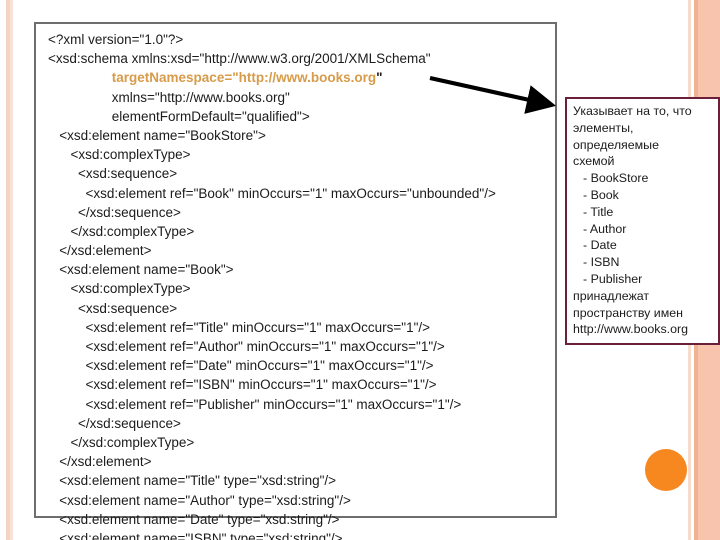 The width and height of the screenshot is (720, 540). Describe the element at coordinates (169, 97) in the screenshot. I see `code-line: xmlns="http://www.books.org"` at that location.